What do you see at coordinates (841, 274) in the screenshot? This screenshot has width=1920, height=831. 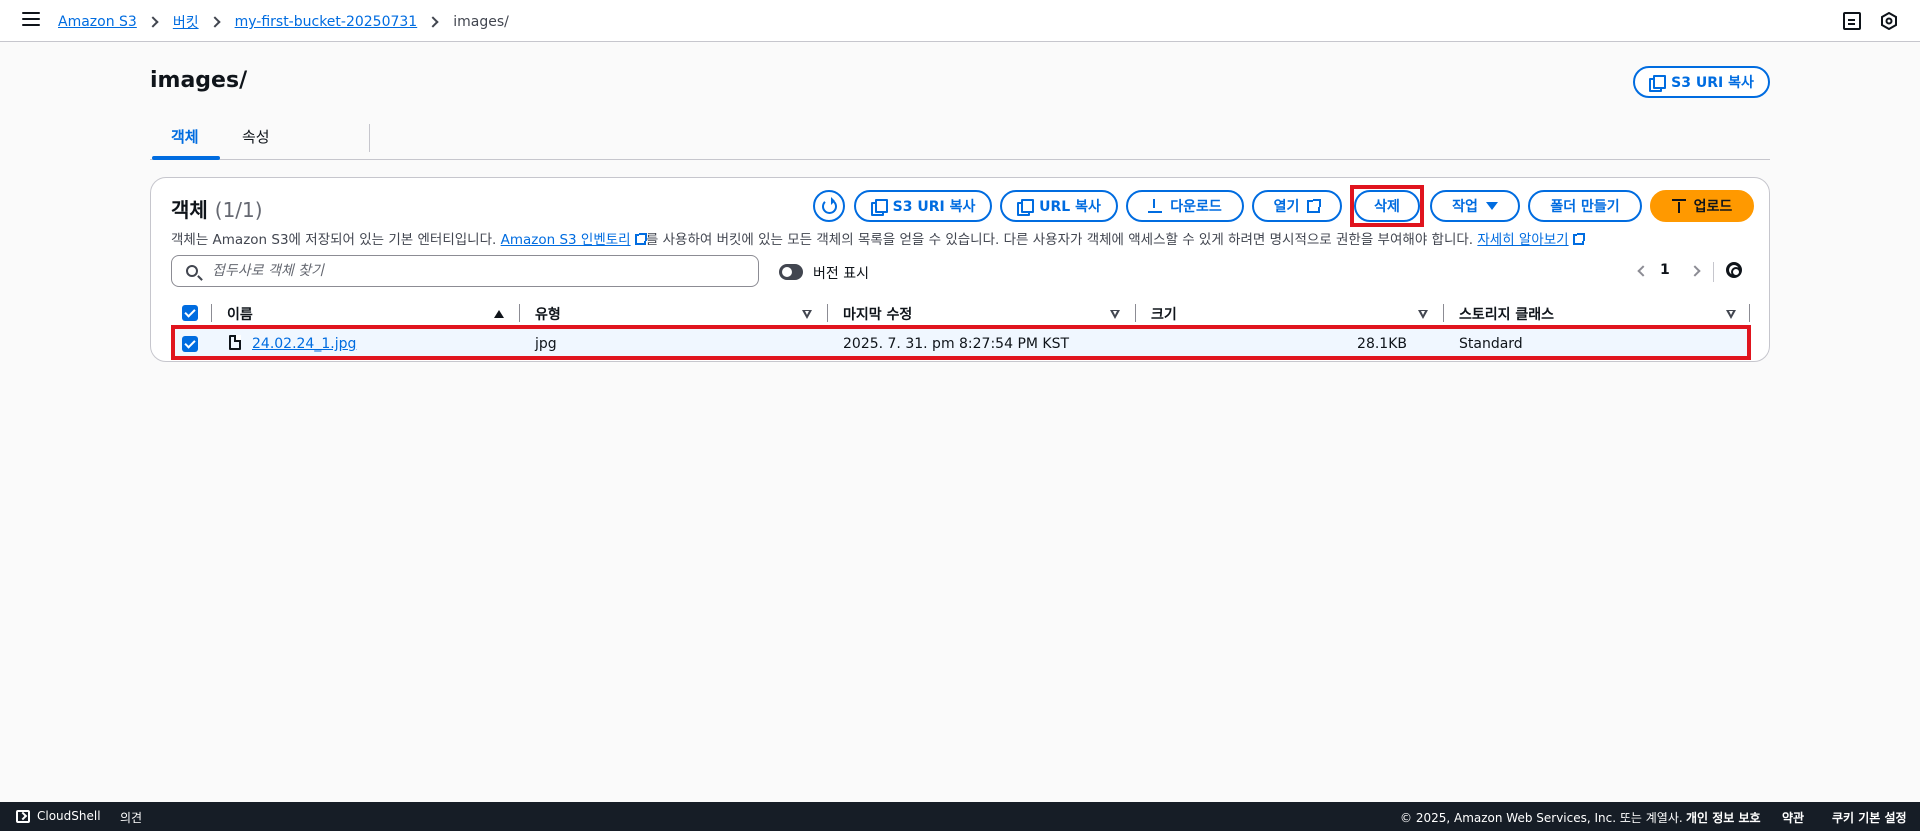 I see `show-versions-label: 버전 표시` at bounding box center [841, 274].